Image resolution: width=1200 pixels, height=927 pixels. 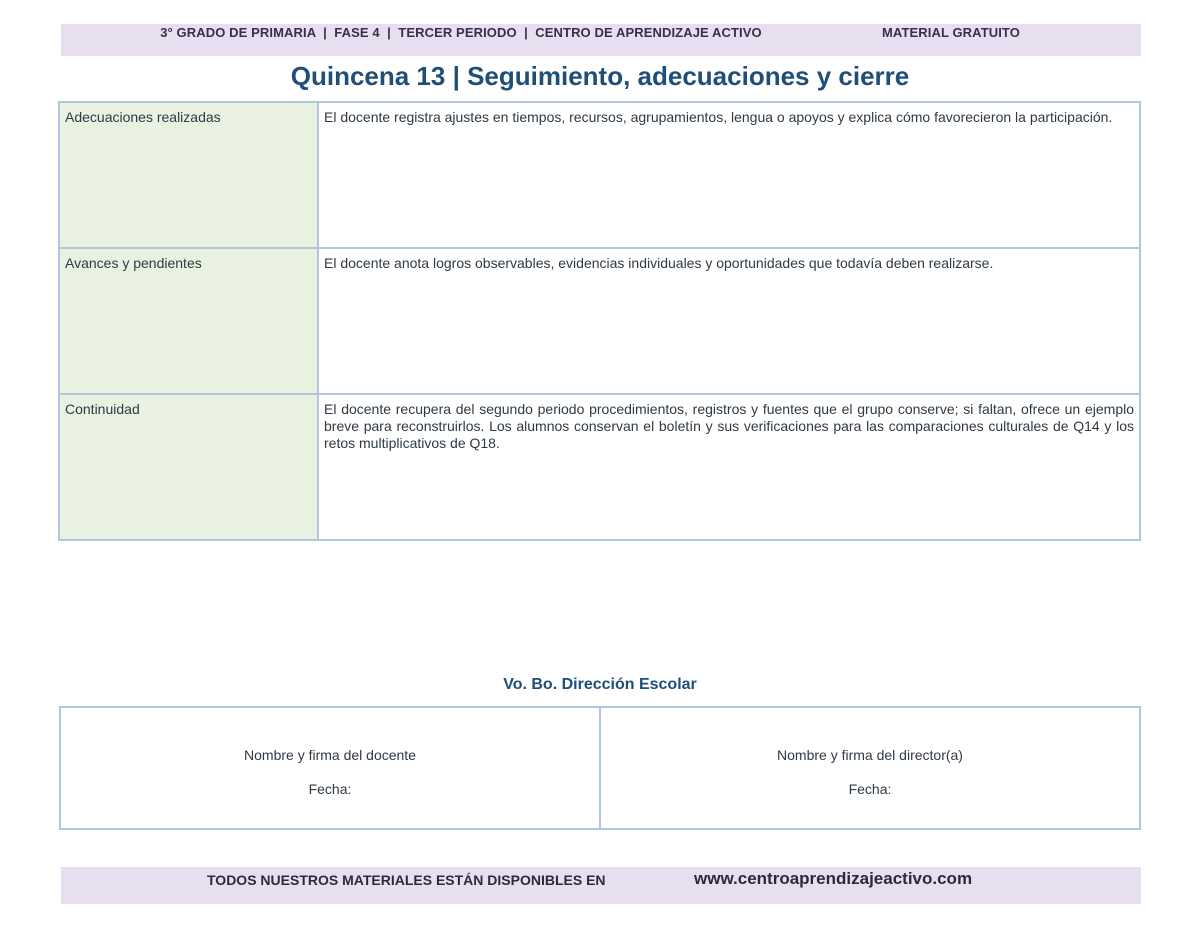 What do you see at coordinates (600, 684) in the screenshot?
I see `approval-title: Vo. Bo. Dirección Escolar` at bounding box center [600, 684].